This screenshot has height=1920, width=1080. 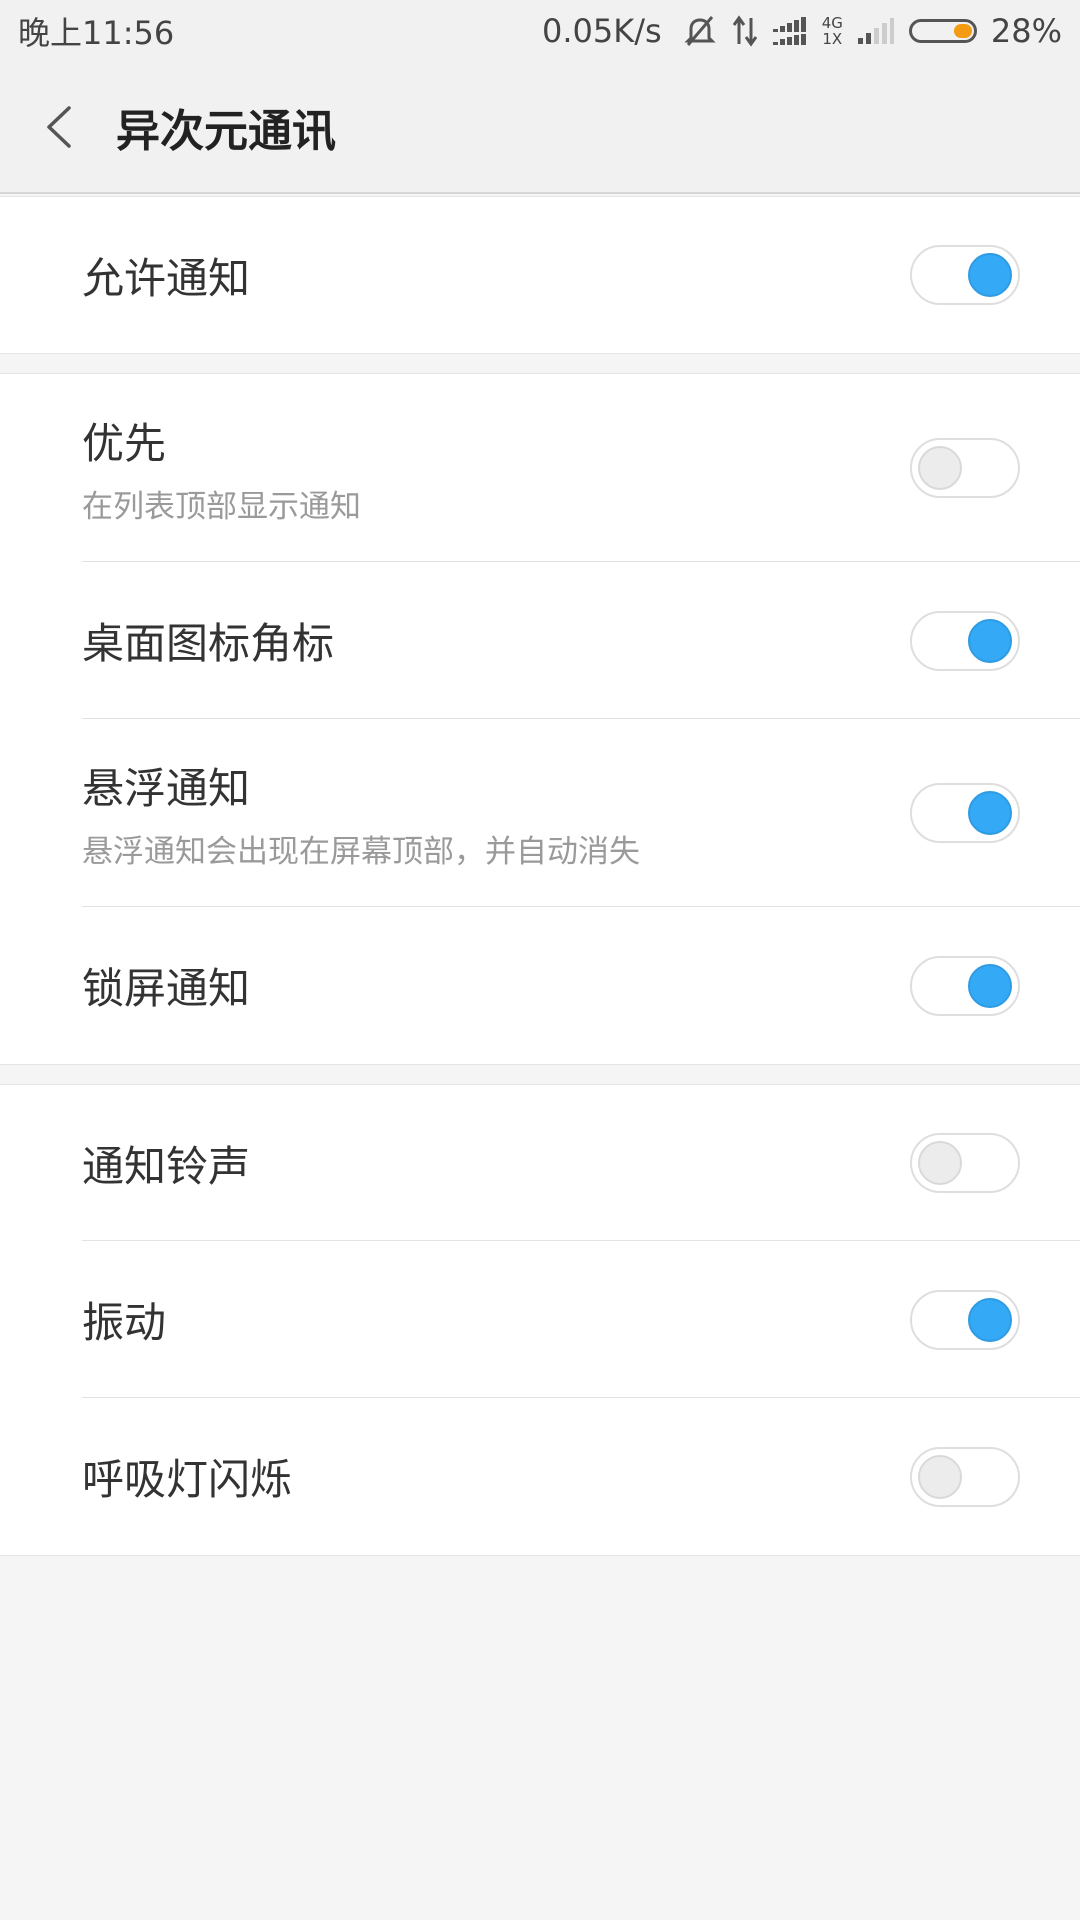 What do you see at coordinates (221, 507) in the screenshot?
I see `setting-description: 在列表顶部显示通知` at bounding box center [221, 507].